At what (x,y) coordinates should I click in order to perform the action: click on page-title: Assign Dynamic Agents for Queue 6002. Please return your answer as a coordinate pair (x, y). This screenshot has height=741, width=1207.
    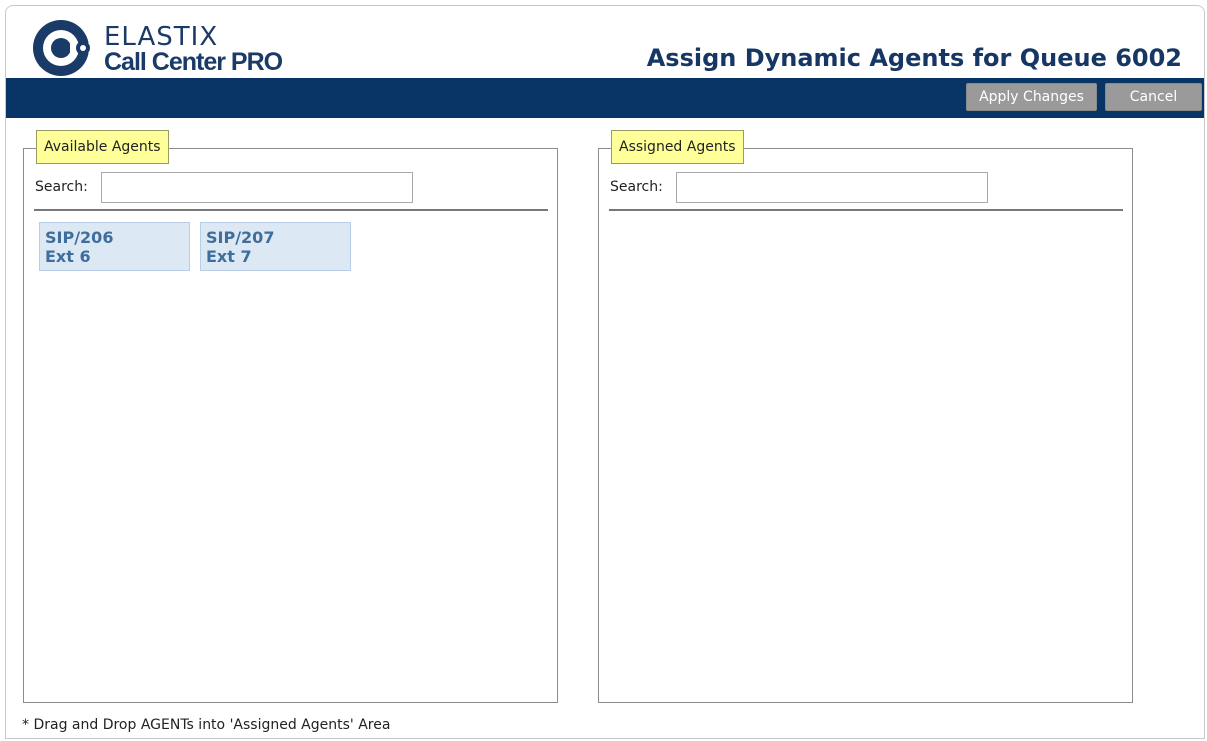
    Looking at the image, I should click on (914, 58).